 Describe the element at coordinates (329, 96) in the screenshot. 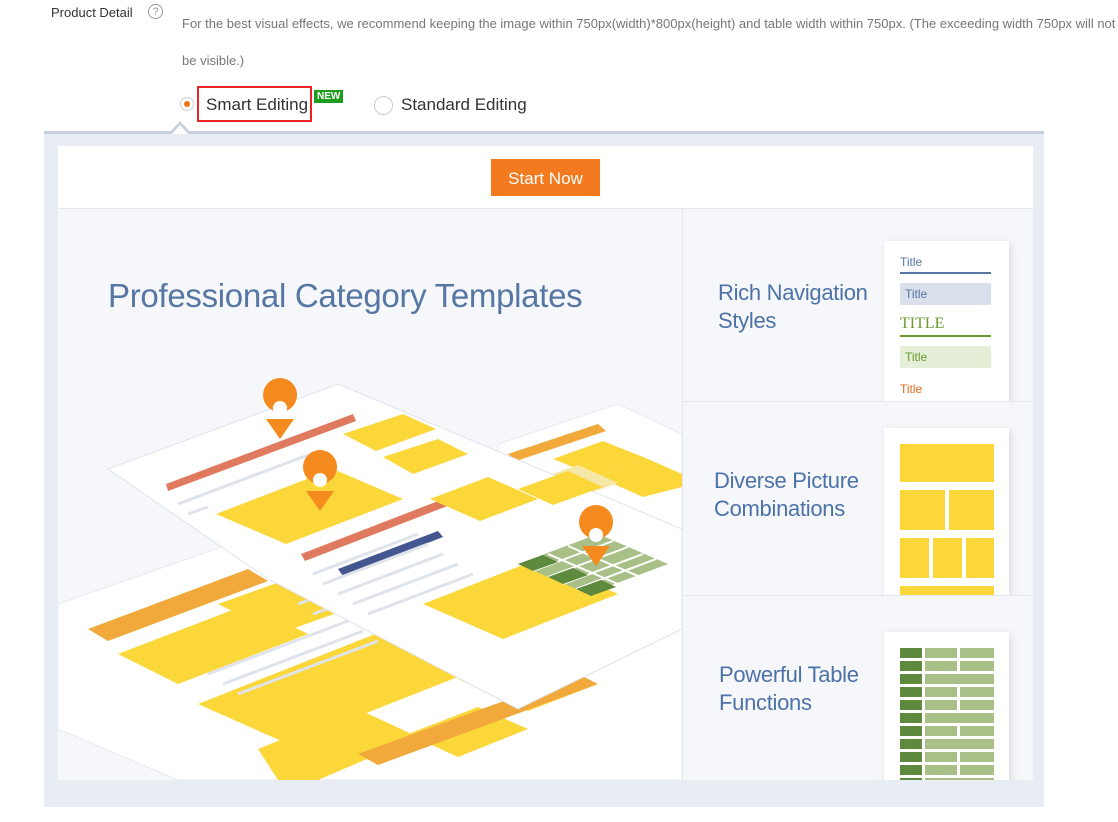

I see `new-badge: NEW` at that location.